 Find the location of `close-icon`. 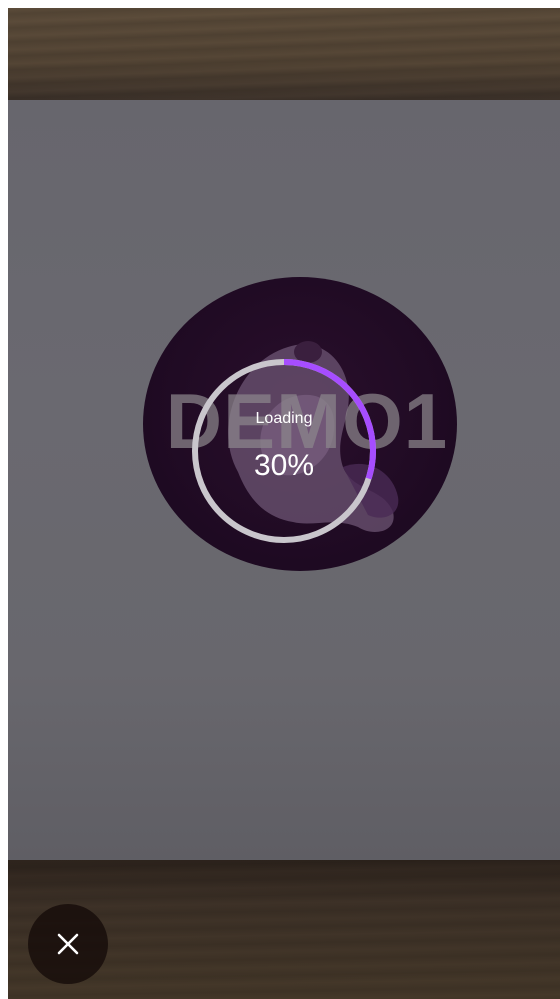

close-icon is located at coordinates (68, 944).